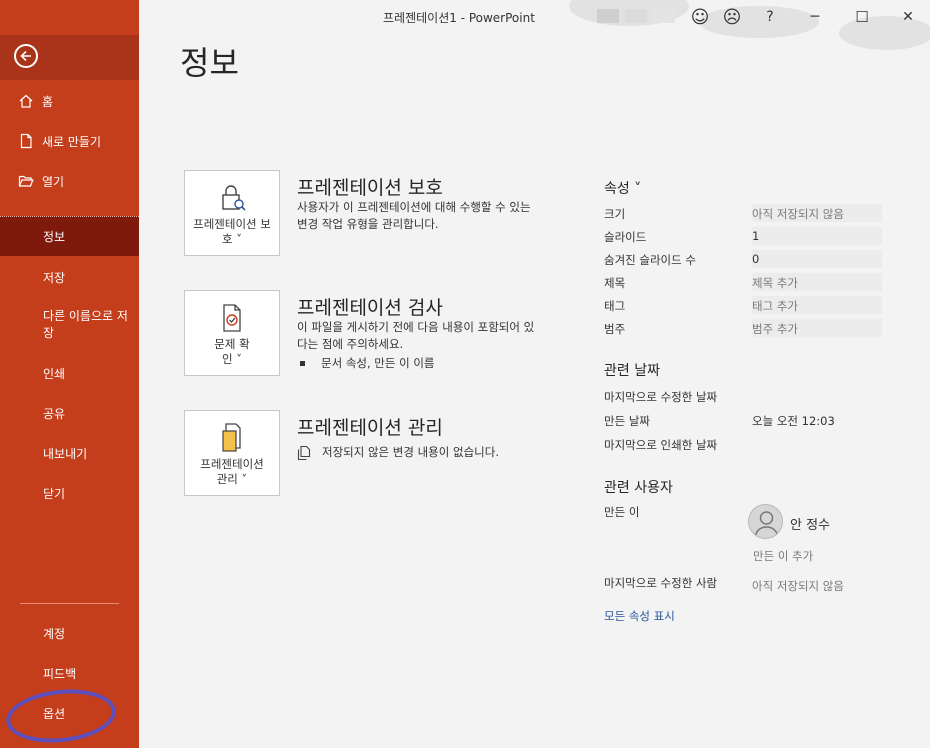 Image resolution: width=930 pixels, height=748 pixels. I want to click on related-dates-heading: 관련 날짜, so click(632, 371).